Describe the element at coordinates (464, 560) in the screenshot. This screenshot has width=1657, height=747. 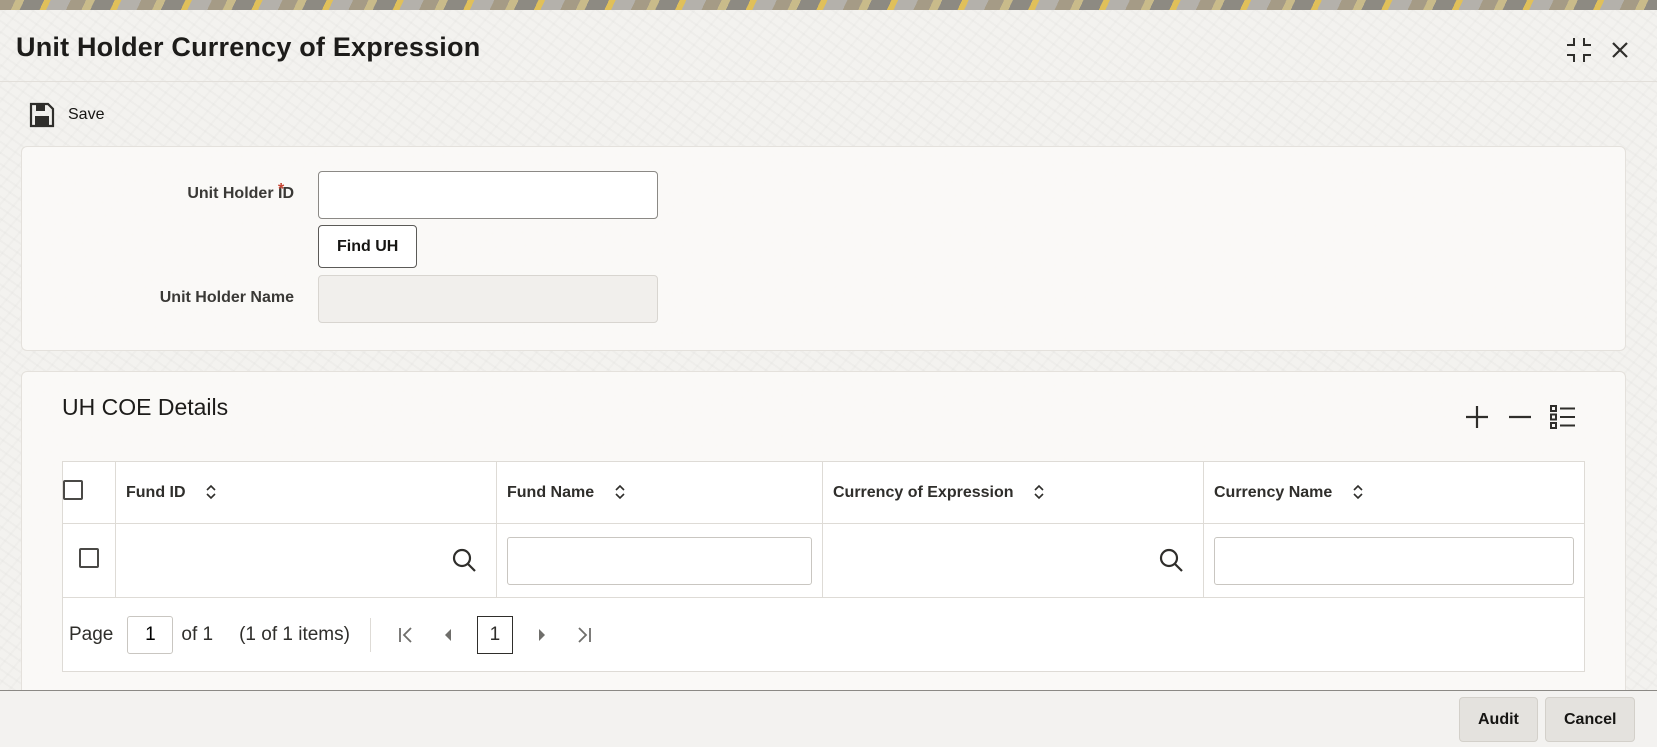
I see `fund-id-search-icon` at that location.